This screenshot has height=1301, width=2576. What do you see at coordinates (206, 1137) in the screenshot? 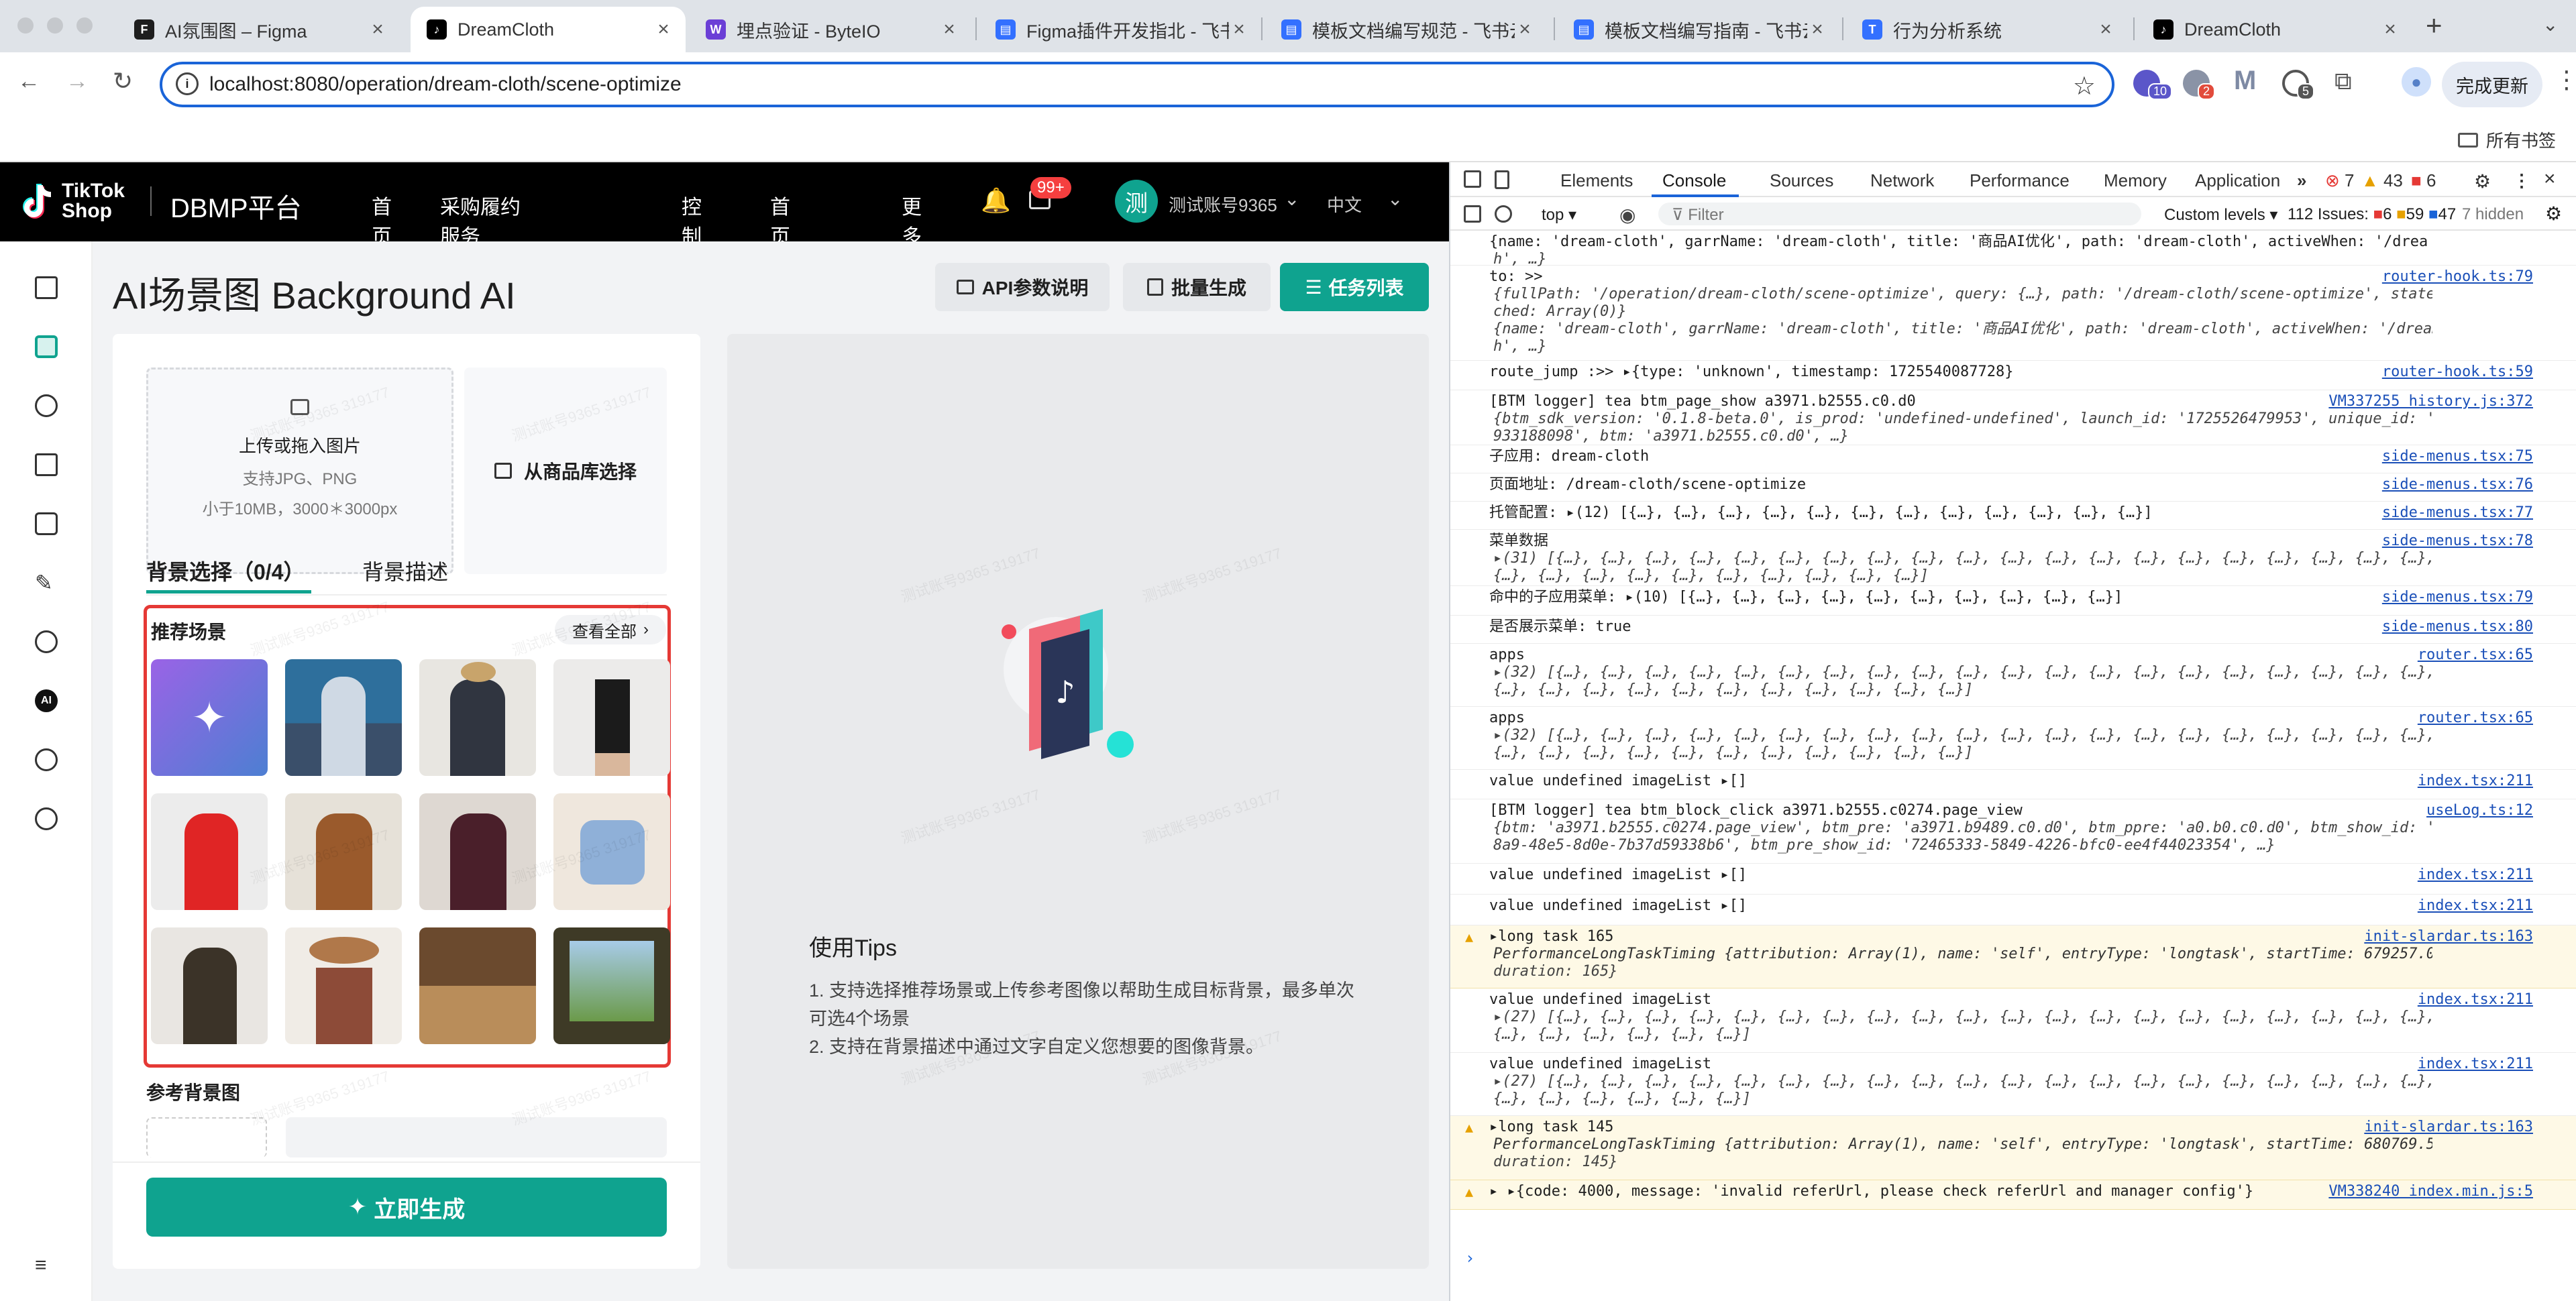
I see `reference-upload-slot` at bounding box center [206, 1137].